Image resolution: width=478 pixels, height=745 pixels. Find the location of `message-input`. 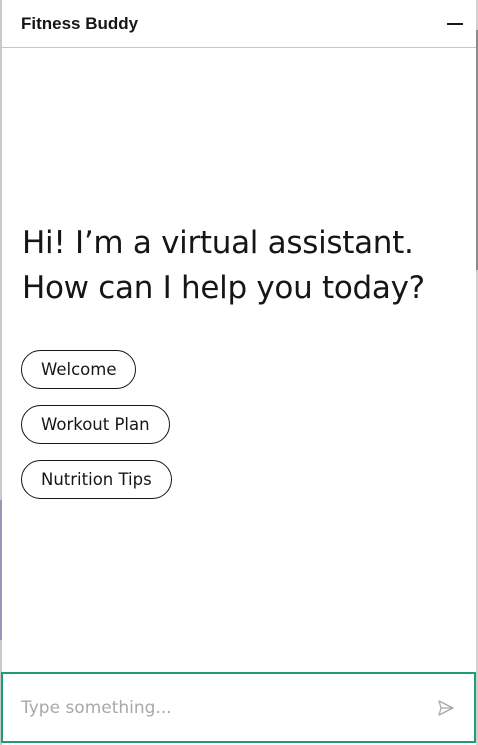

message-input is located at coordinates (221, 707).